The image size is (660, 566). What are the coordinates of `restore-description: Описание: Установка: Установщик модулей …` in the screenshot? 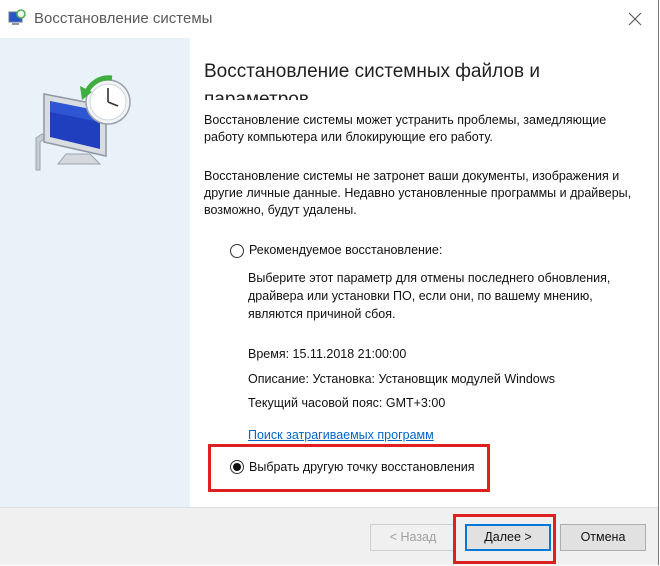 It's located at (402, 379).